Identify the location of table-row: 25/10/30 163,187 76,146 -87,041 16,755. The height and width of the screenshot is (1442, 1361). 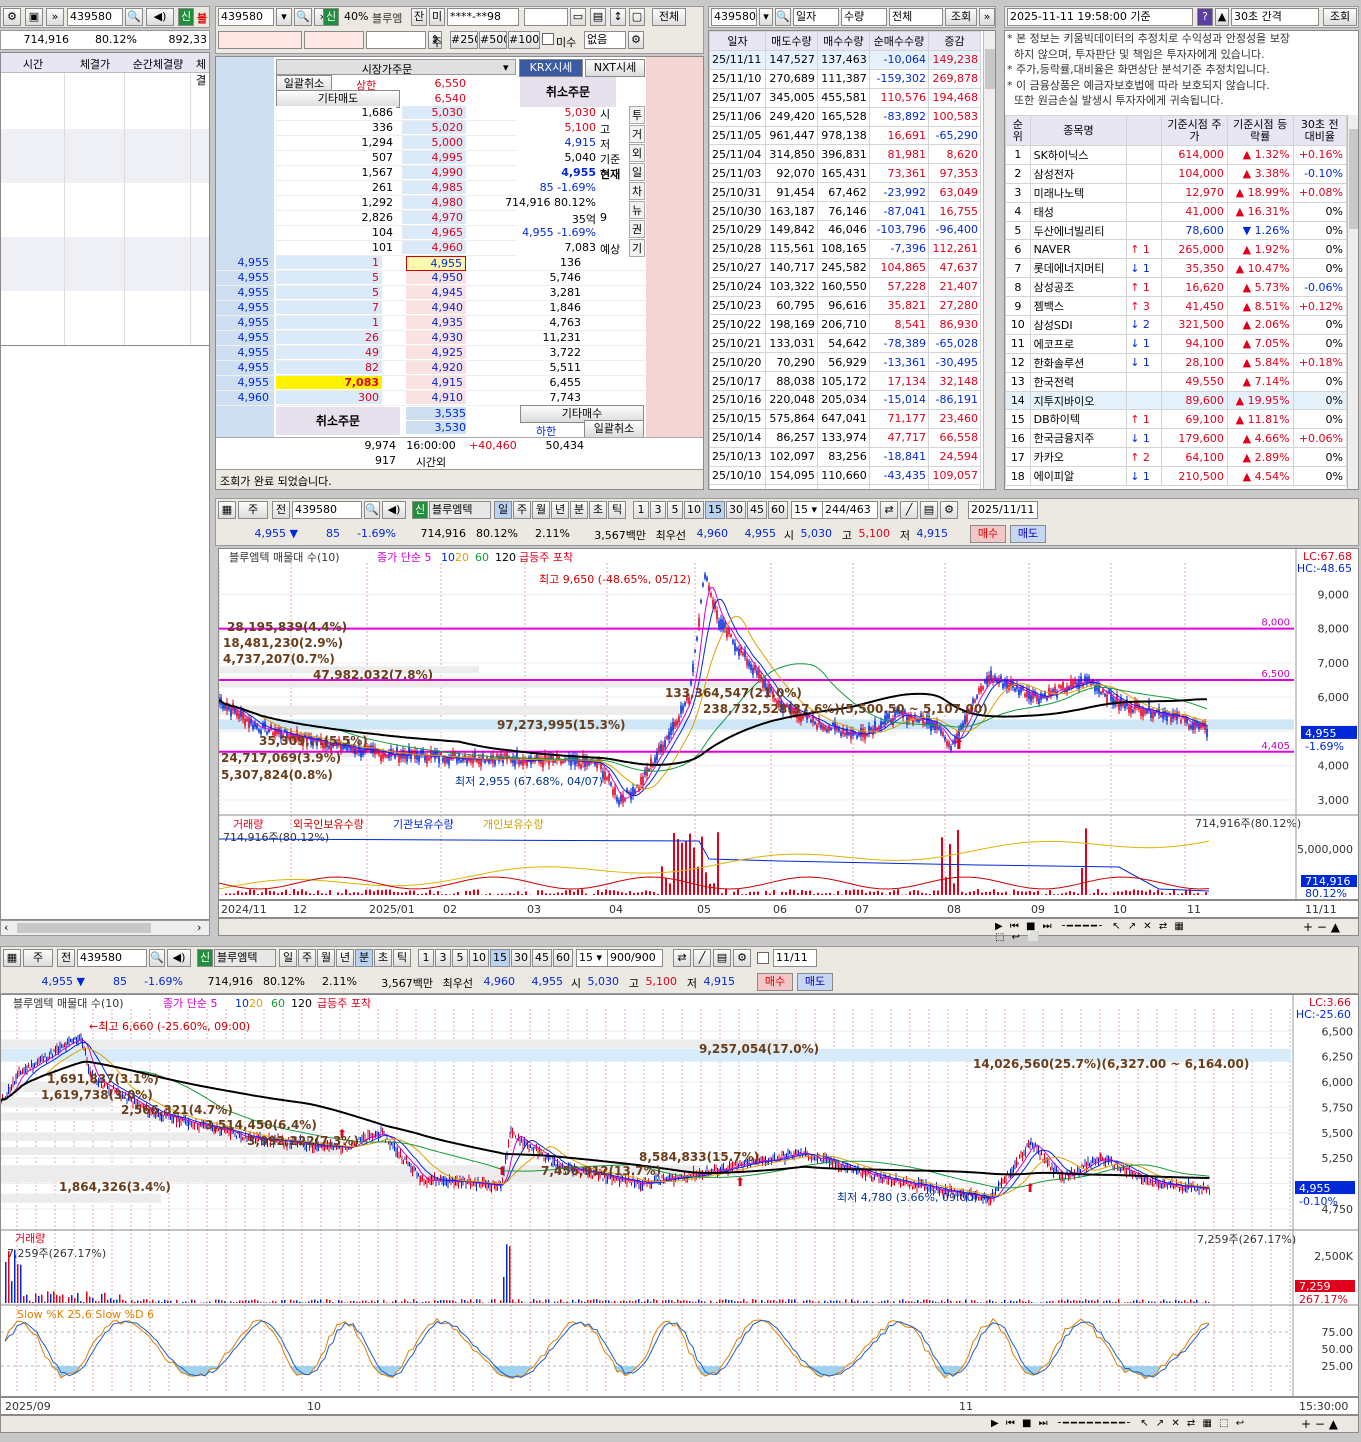
(845, 211).